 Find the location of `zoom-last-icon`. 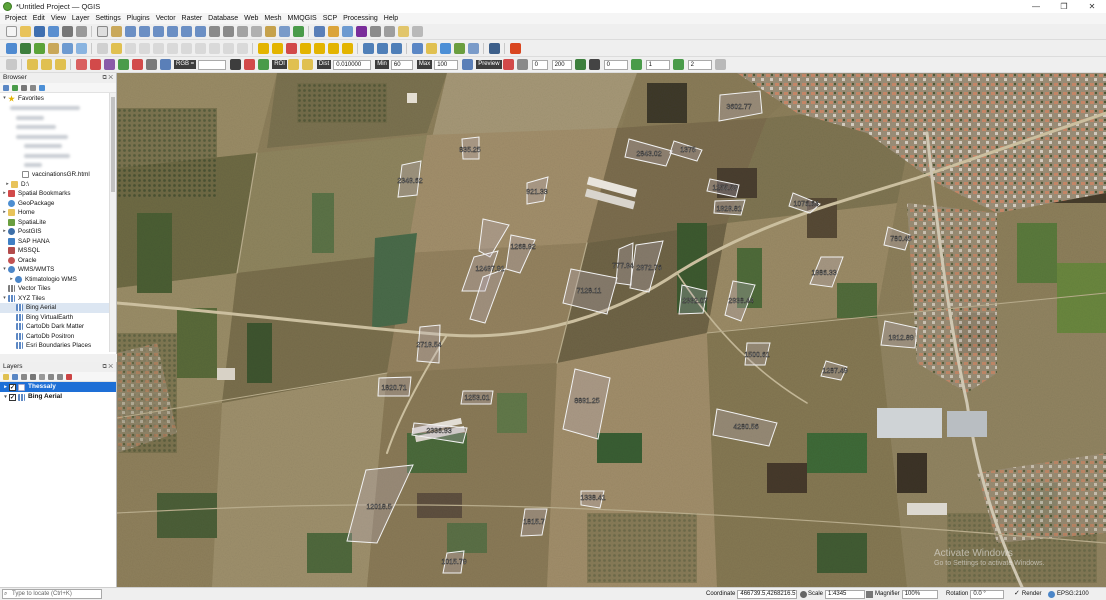

zoom-last-icon is located at coordinates (214, 31).